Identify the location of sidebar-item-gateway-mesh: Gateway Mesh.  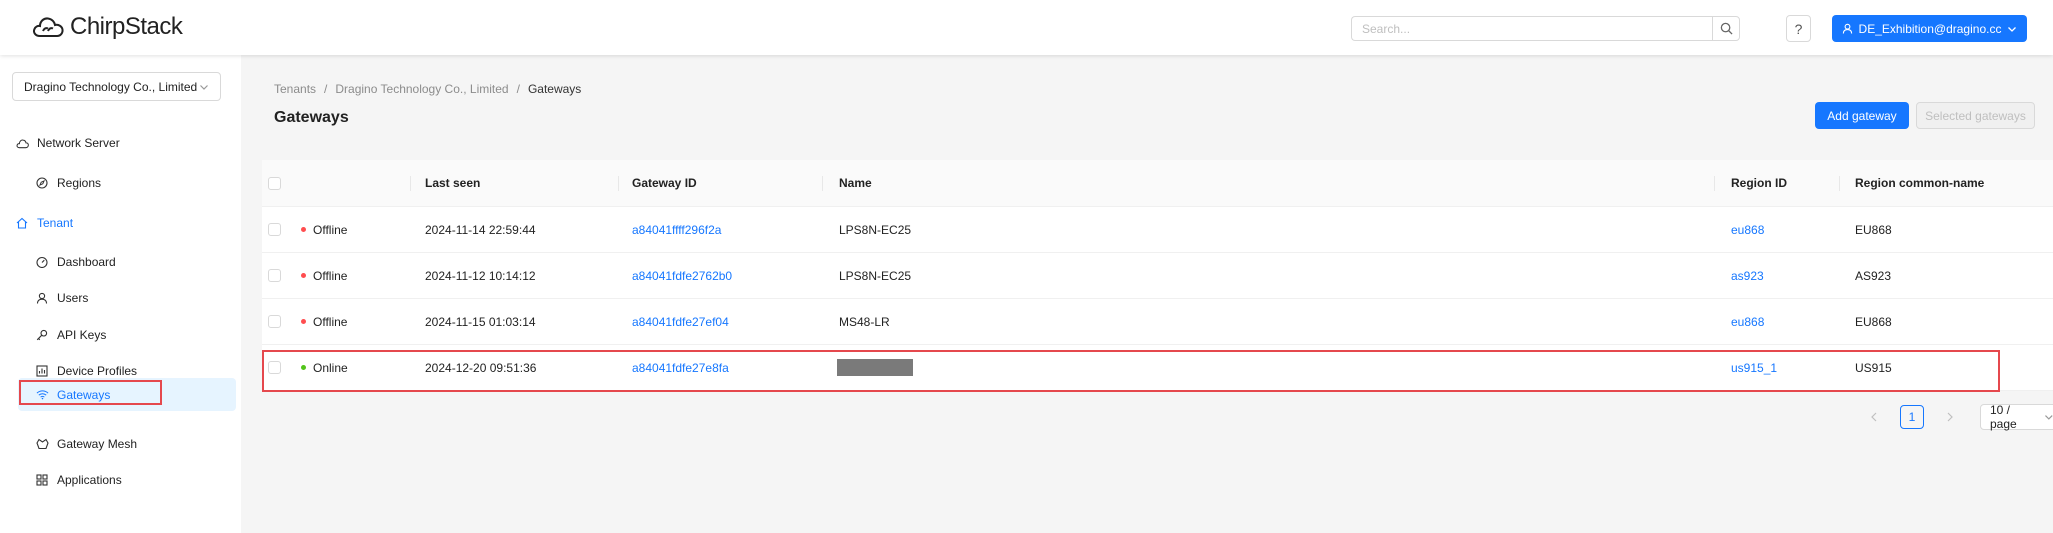
(120, 444).